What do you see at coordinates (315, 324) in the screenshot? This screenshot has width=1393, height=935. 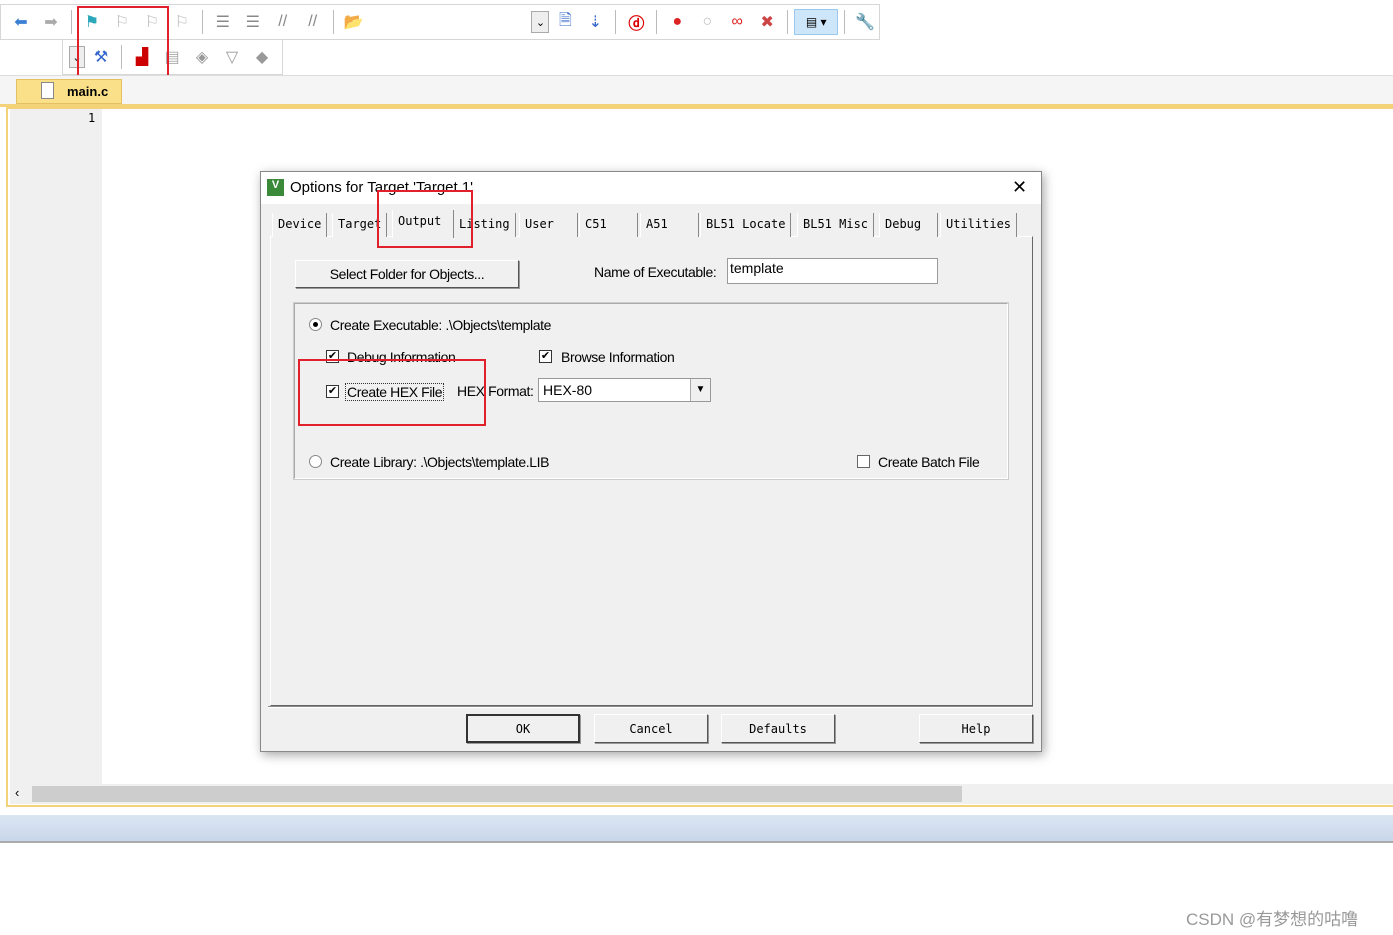 I see `create-executable-radio` at bounding box center [315, 324].